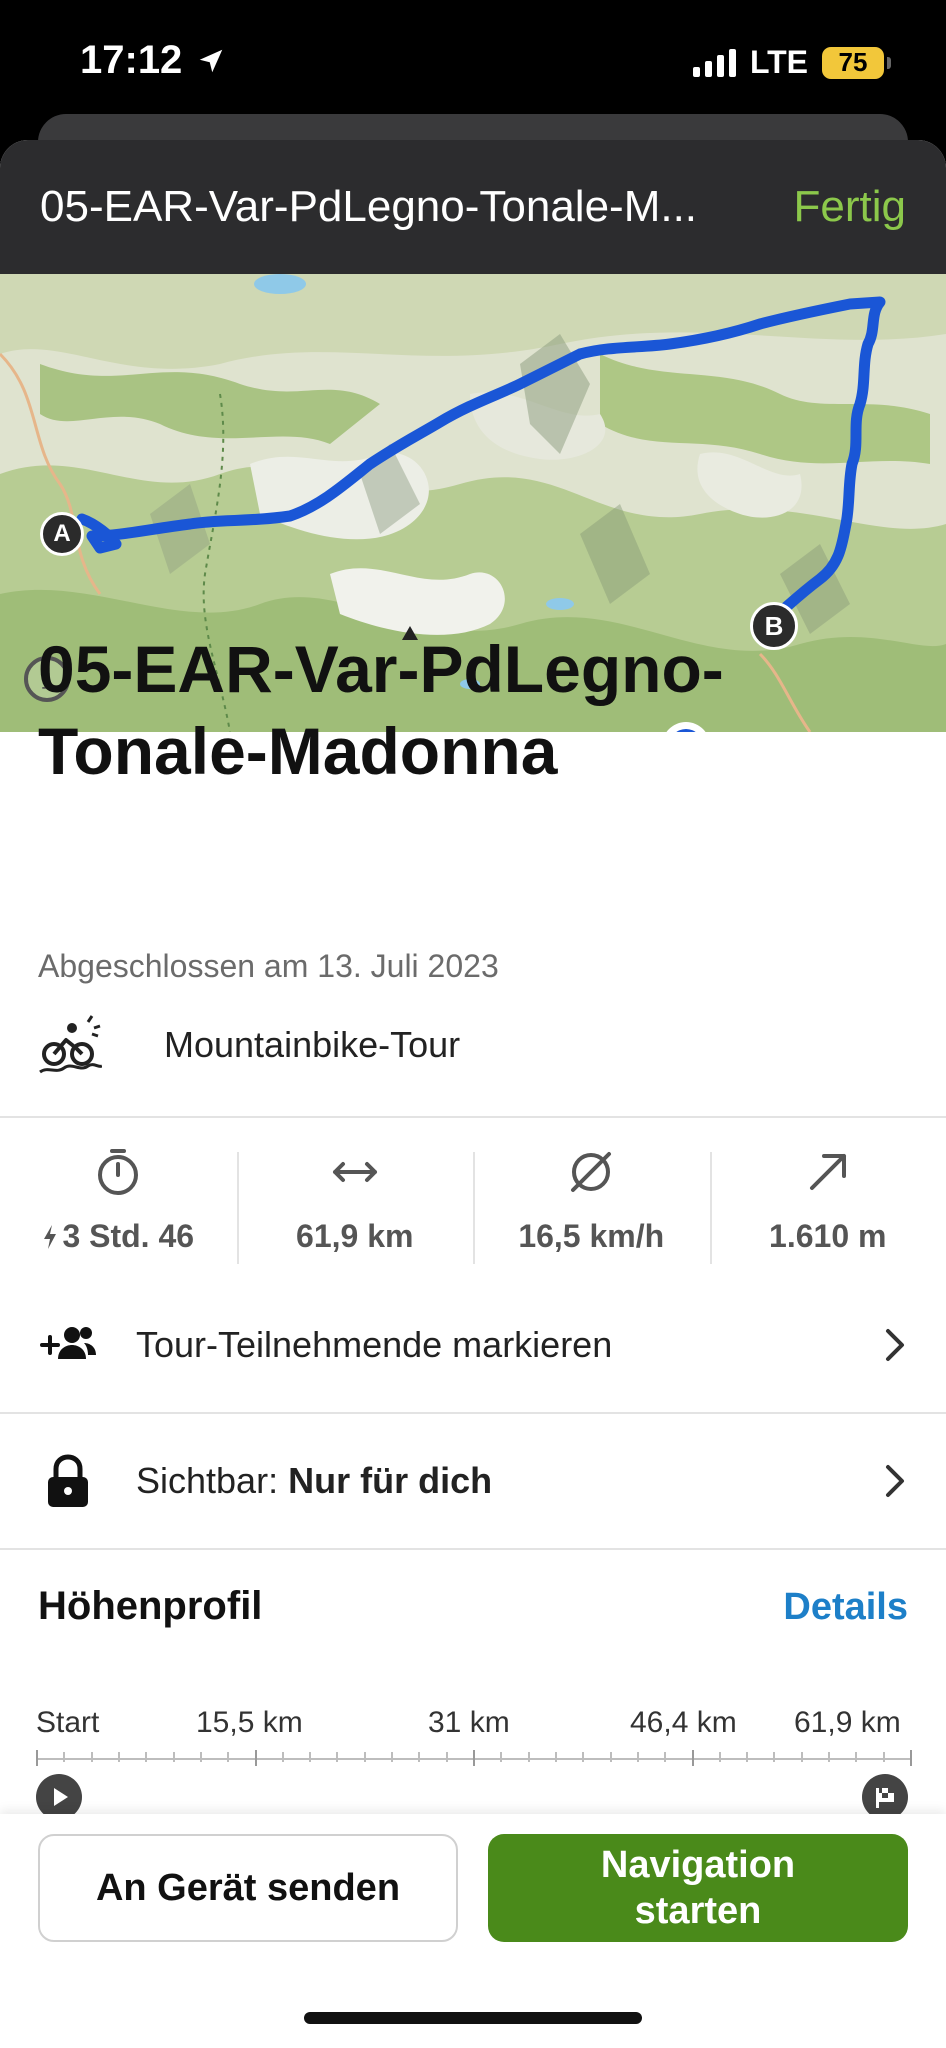  I want to click on status-time-group: 17:12, so click(153, 60).